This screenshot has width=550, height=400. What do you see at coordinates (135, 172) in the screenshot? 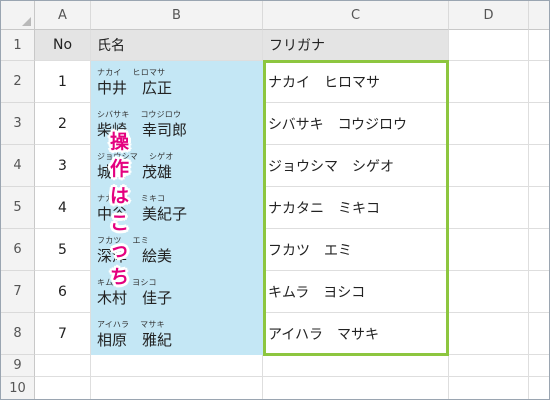
I see `name-text: 城島 茂雄` at bounding box center [135, 172].